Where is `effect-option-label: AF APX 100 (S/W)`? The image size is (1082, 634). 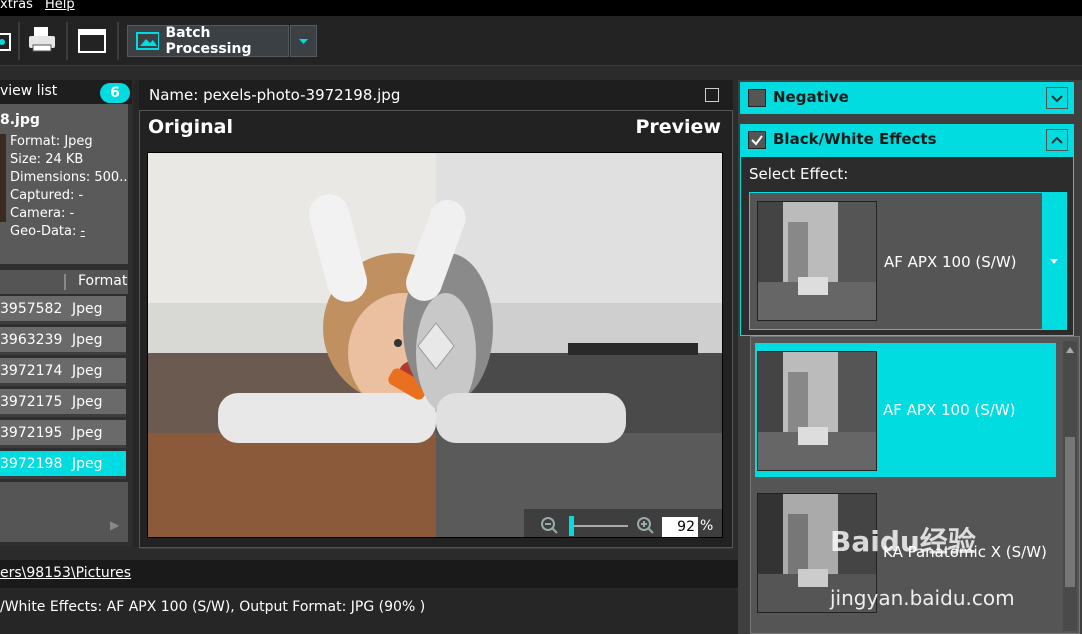 effect-option-label: AF APX 100 (S/W) is located at coordinates (949, 410).